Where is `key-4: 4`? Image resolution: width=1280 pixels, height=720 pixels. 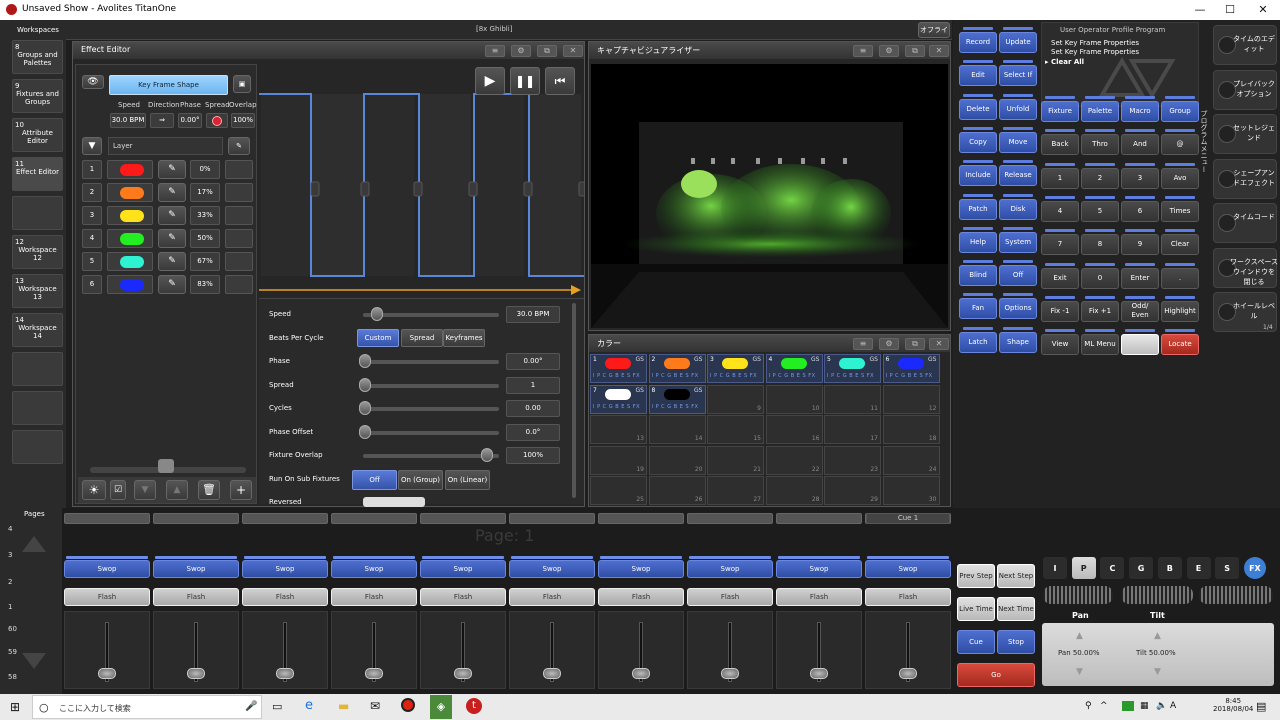
key-4: 4 is located at coordinates (1060, 211).